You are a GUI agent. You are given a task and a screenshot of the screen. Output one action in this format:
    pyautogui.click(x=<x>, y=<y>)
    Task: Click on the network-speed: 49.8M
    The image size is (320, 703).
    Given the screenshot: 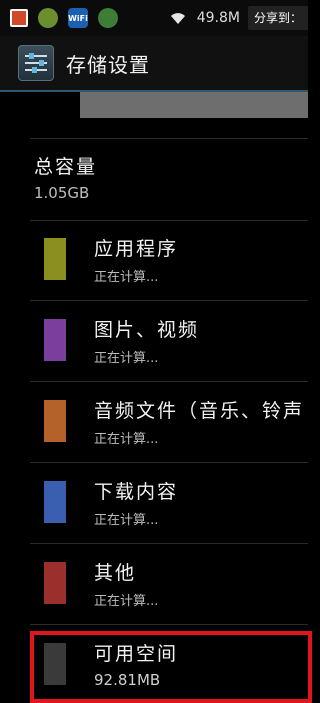 What is the action you would take?
    pyautogui.click(x=218, y=18)
    